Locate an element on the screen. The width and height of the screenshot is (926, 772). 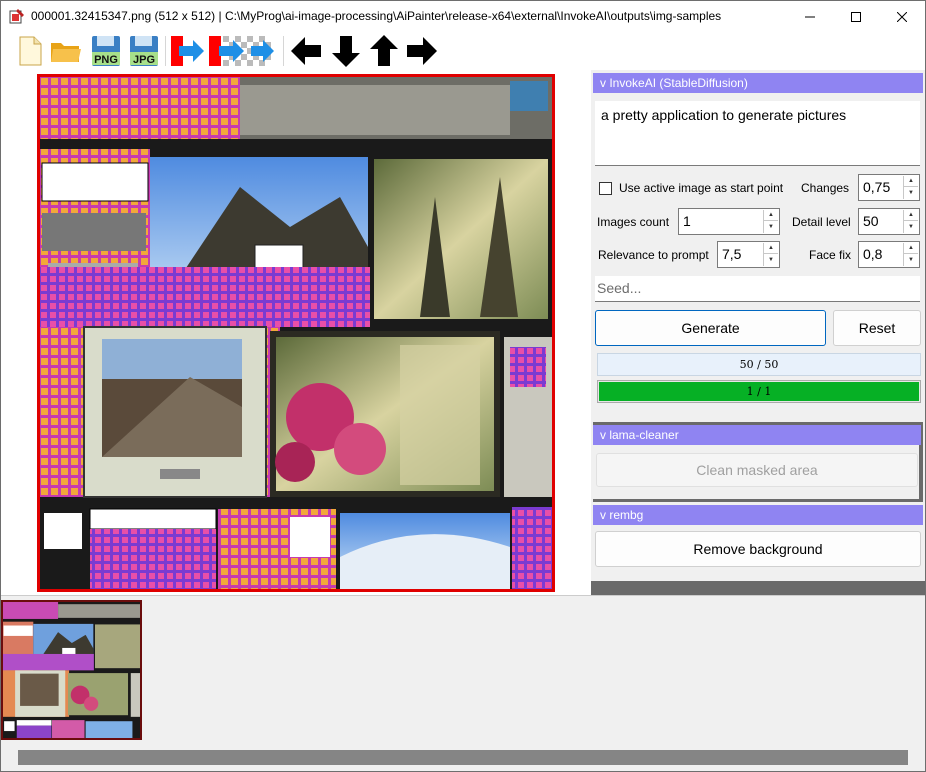
relevance-label: Relevance to prompt is located at coordinates (653, 255).